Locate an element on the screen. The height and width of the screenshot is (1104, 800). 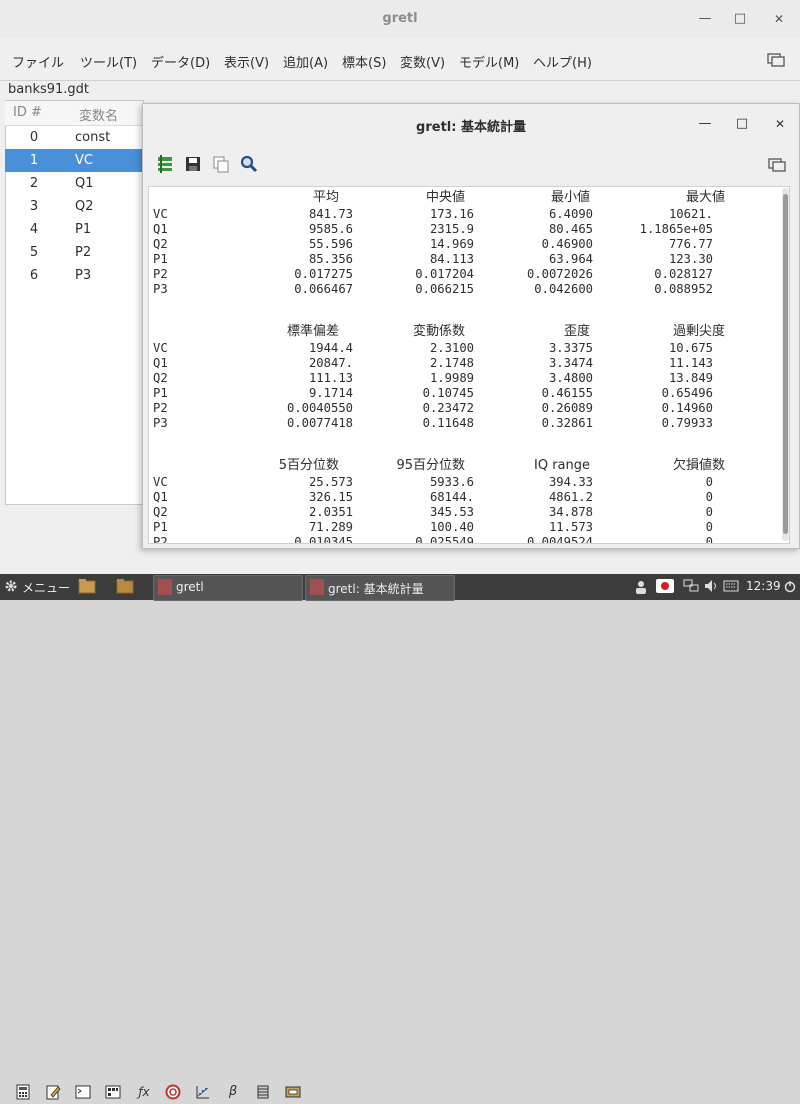
save-icon is located at coordinates (193, 164).